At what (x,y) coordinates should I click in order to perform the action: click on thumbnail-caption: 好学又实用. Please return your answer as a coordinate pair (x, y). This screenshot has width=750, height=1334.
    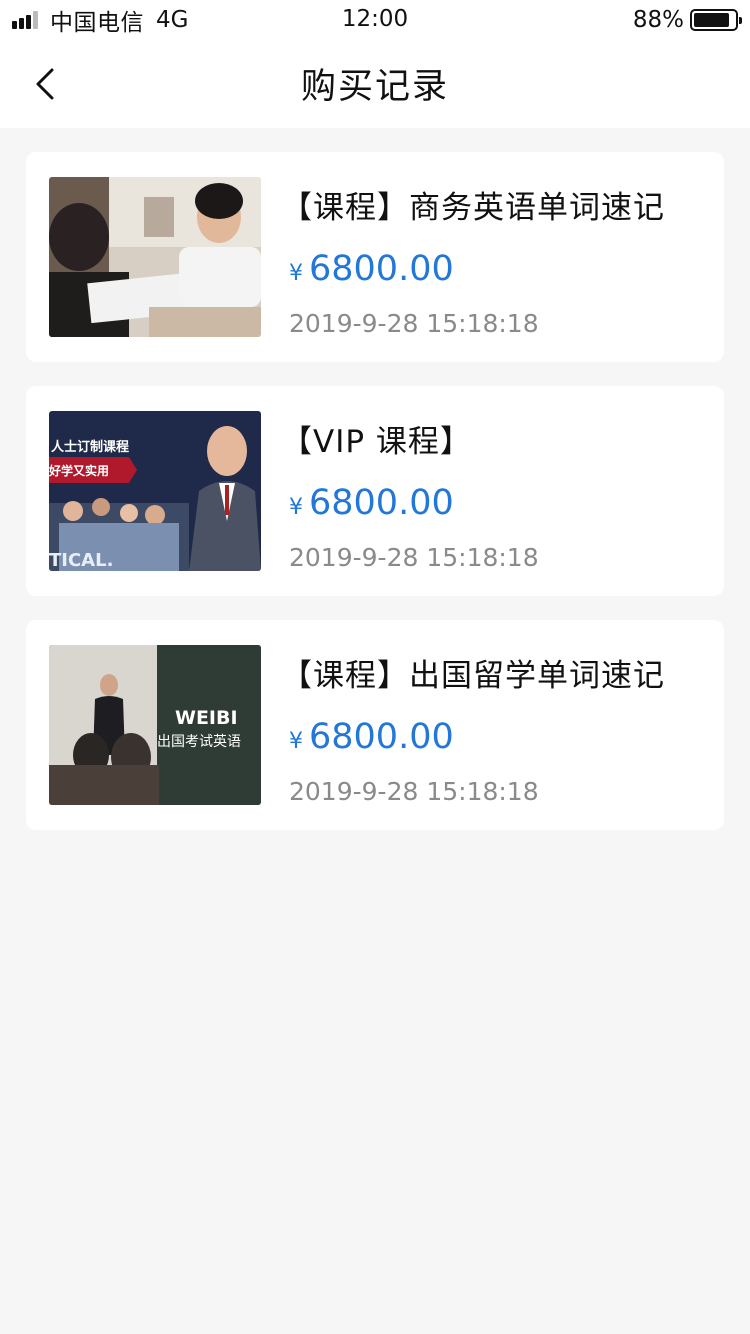
    Looking at the image, I should click on (79, 470).